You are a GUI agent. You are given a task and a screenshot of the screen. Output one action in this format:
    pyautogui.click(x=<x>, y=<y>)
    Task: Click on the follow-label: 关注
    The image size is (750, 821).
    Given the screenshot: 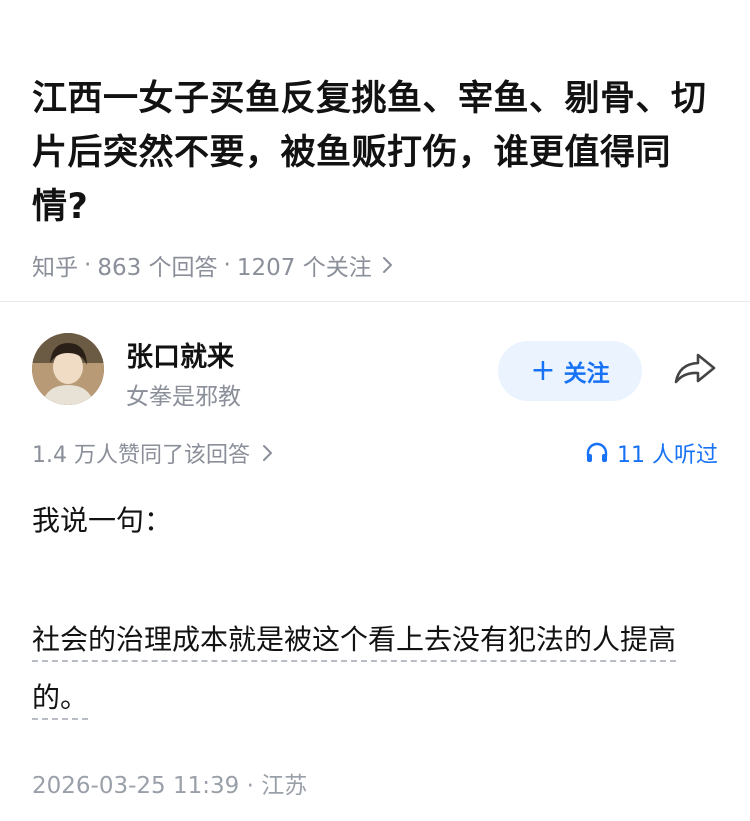 What is the action you would take?
    pyautogui.click(x=586, y=374)
    